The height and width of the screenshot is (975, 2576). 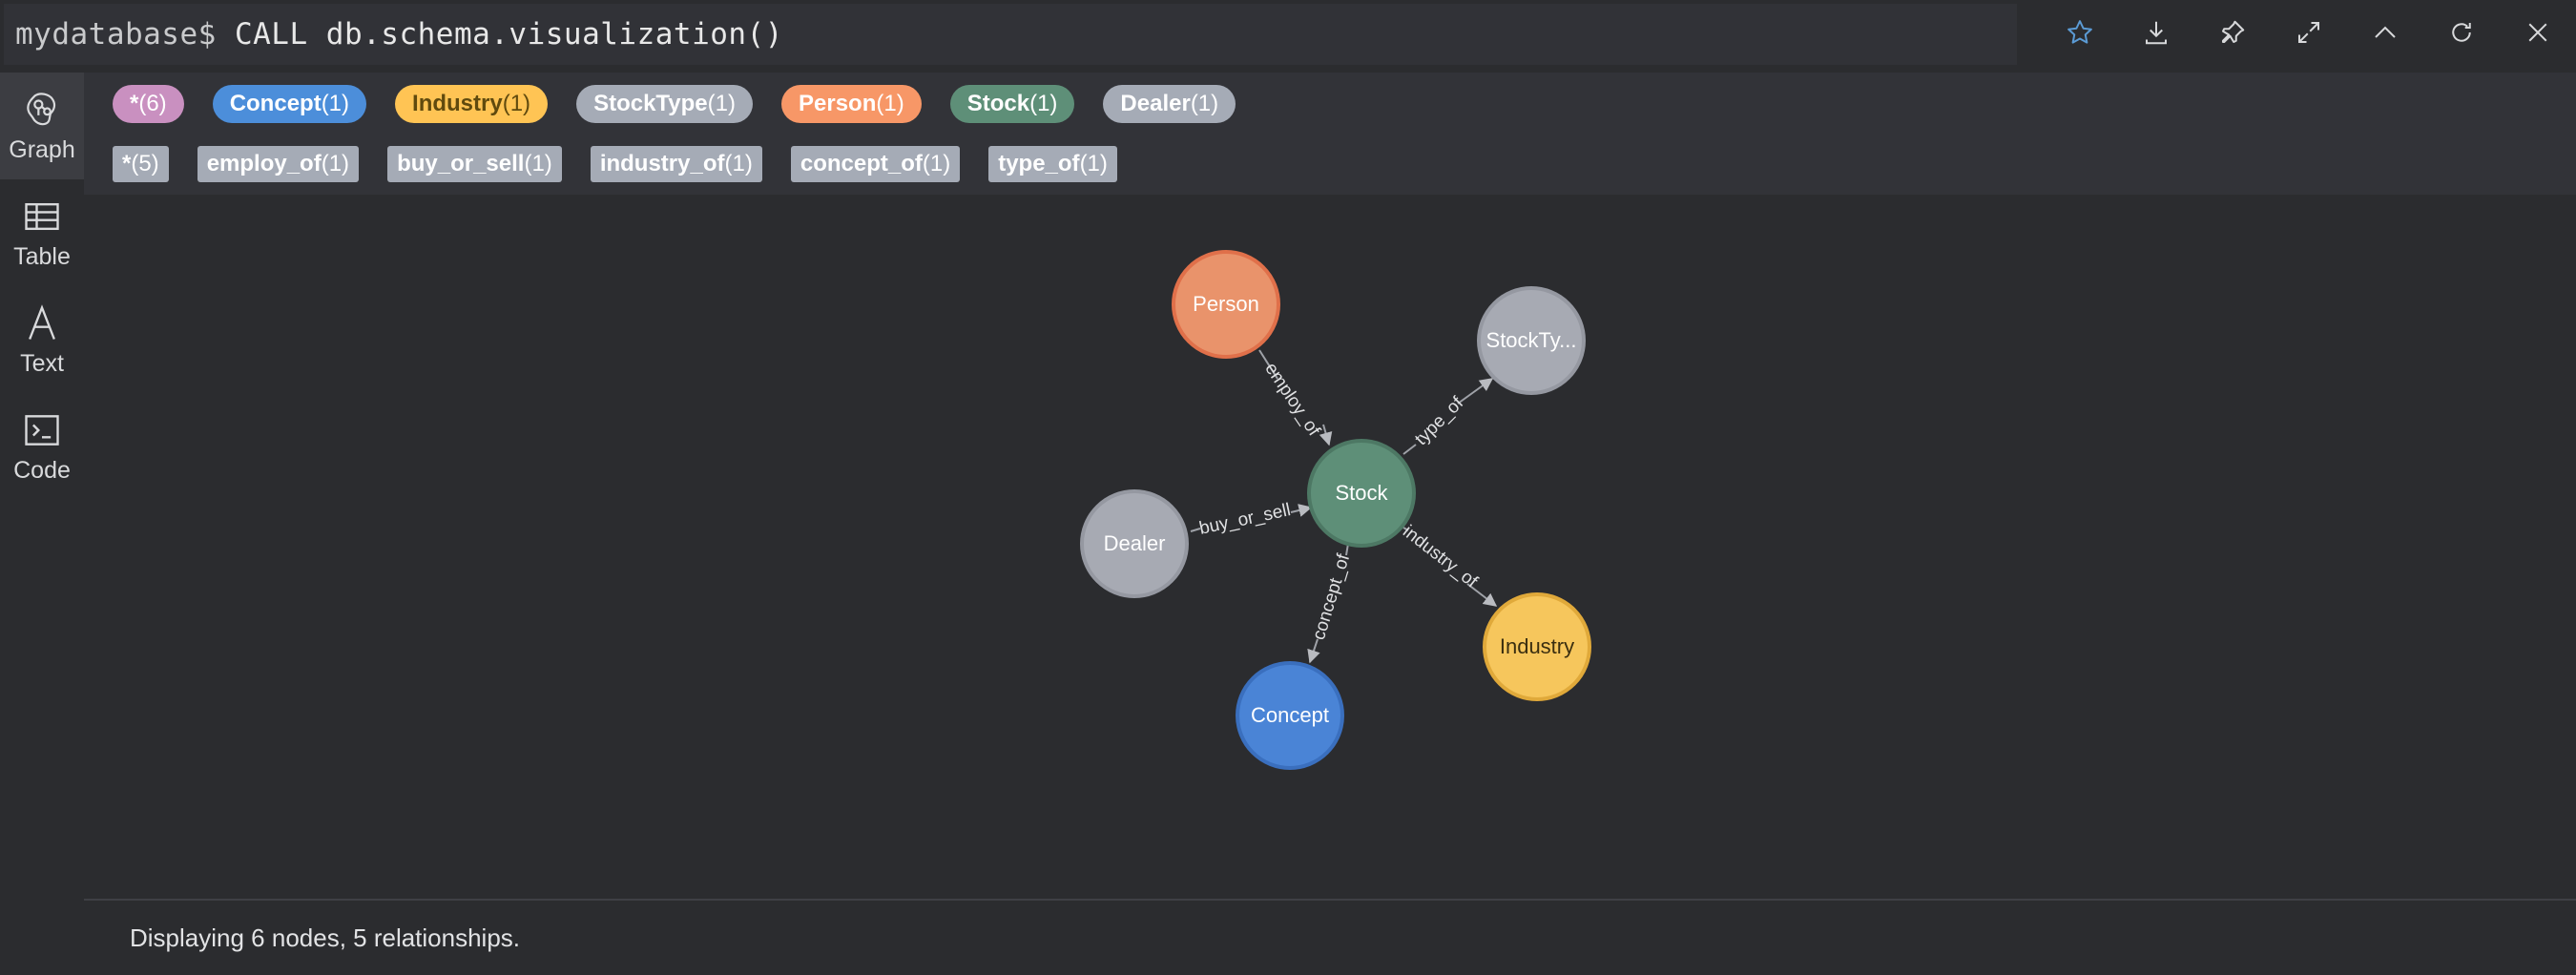 What do you see at coordinates (42, 321) in the screenshot?
I see `text-icon` at bounding box center [42, 321].